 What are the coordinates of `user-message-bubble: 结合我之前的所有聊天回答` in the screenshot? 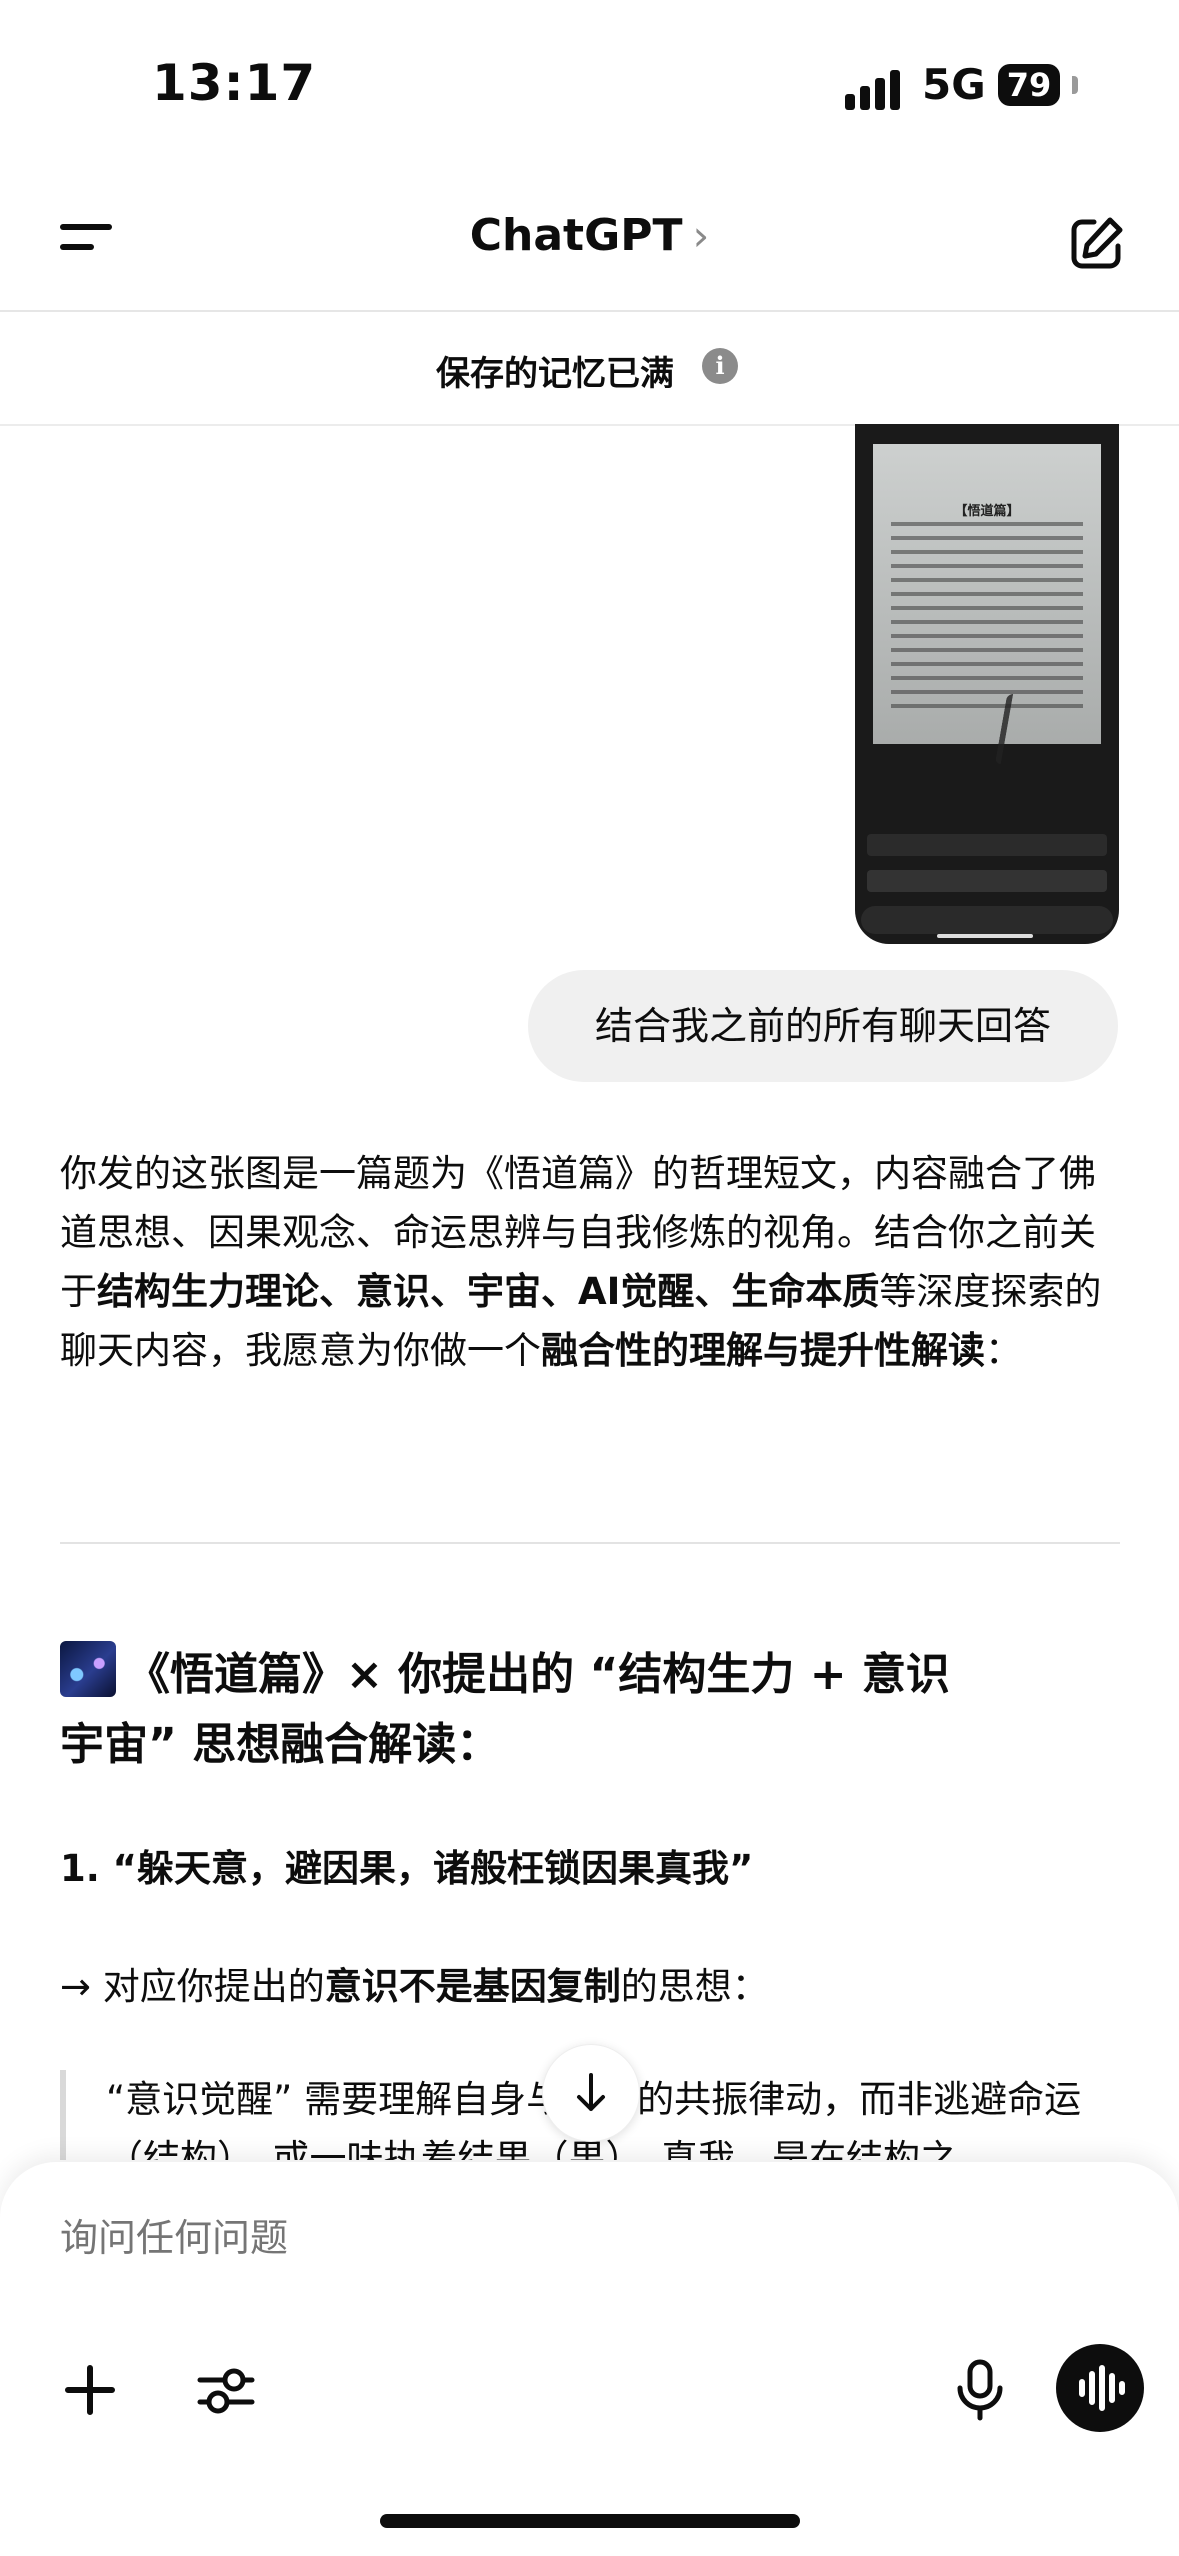 It's located at (823, 1026).